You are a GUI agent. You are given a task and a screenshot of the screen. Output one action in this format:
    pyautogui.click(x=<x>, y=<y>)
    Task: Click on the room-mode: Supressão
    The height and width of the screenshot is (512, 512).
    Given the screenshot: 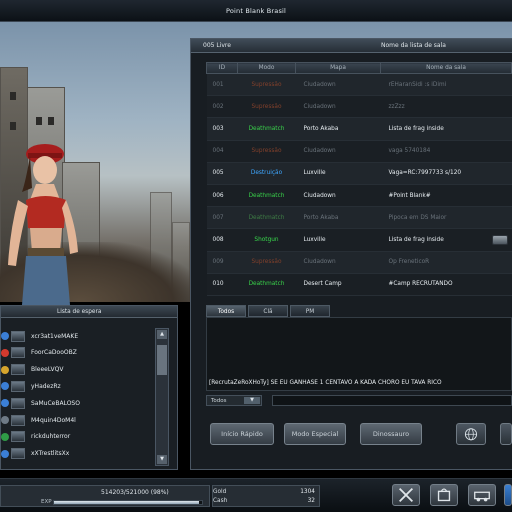 What is the action you would take?
    pyautogui.click(x=266, y=262)
    